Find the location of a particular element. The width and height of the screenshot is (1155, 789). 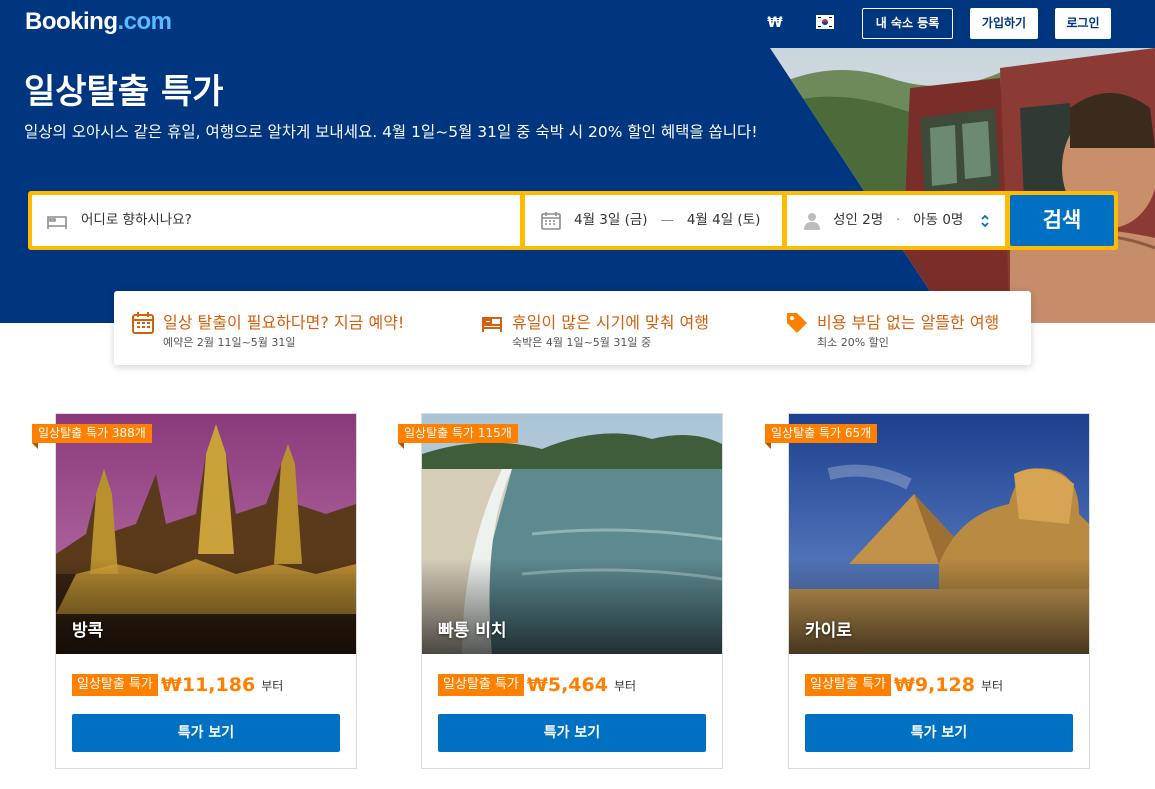

benefit-title: 일상 탈출이 필요하다면? 지금 예약! is located at coordinates (284, 322).